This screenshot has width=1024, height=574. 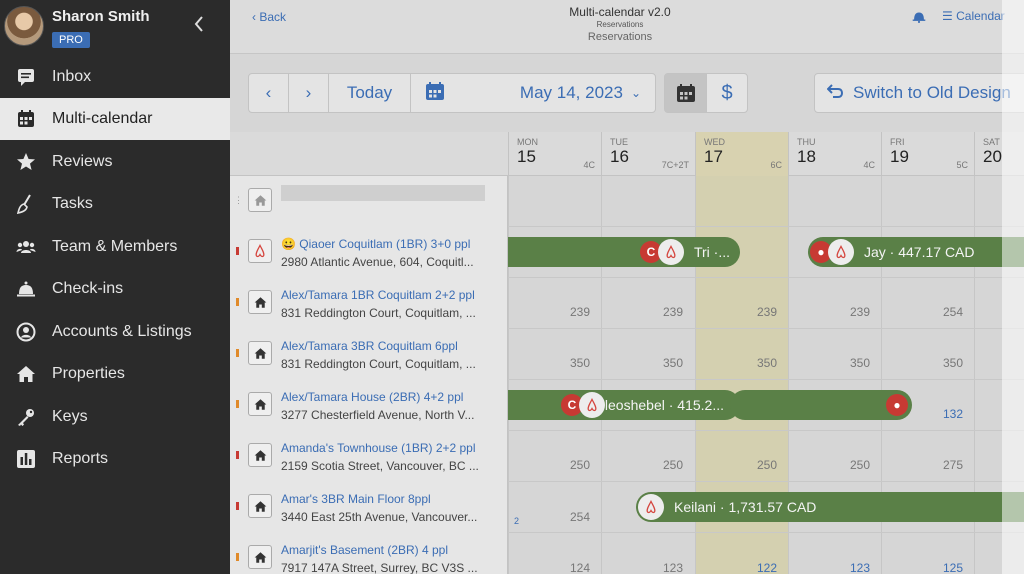 I want to click on listing-name: Alex/Tamara 3BR Coquitlam 6ppl, so click(x=369, y=346).